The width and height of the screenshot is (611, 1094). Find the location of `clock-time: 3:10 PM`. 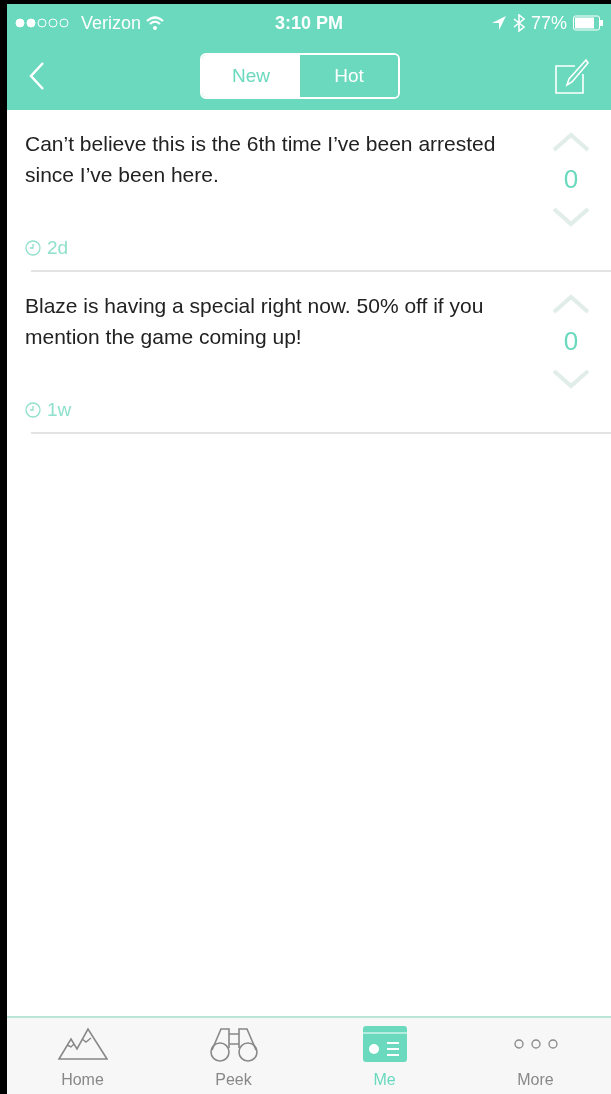

clock-time: 3:10 PM is located at coordinates (309, 23).